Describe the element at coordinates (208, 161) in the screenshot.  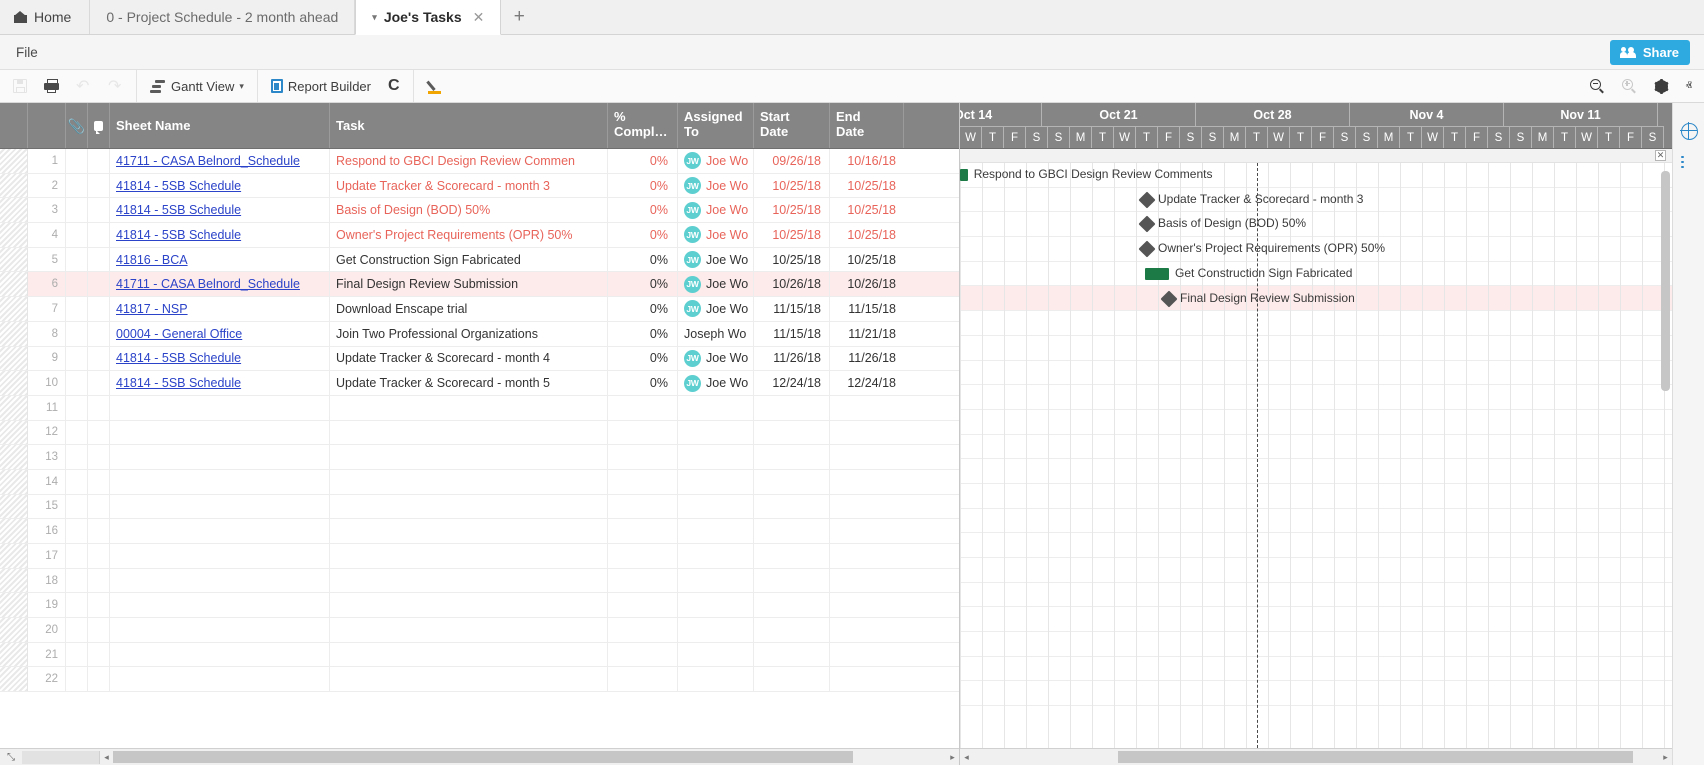
I see `sheet-name-link: 41711 - CASA Belnord_Schedule` at that location.